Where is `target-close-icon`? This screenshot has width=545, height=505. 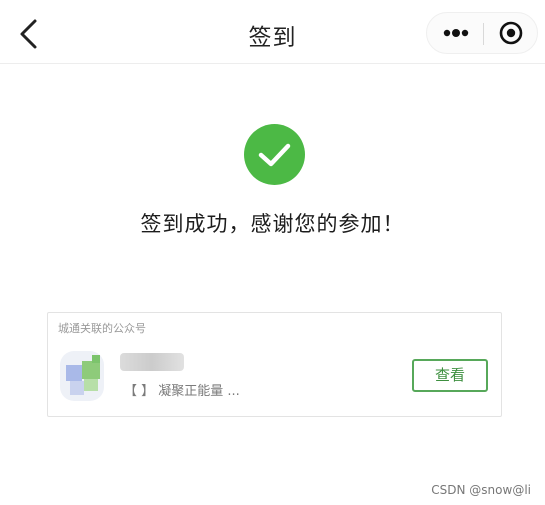
target-close-icon is located at coordinates (511, 33).